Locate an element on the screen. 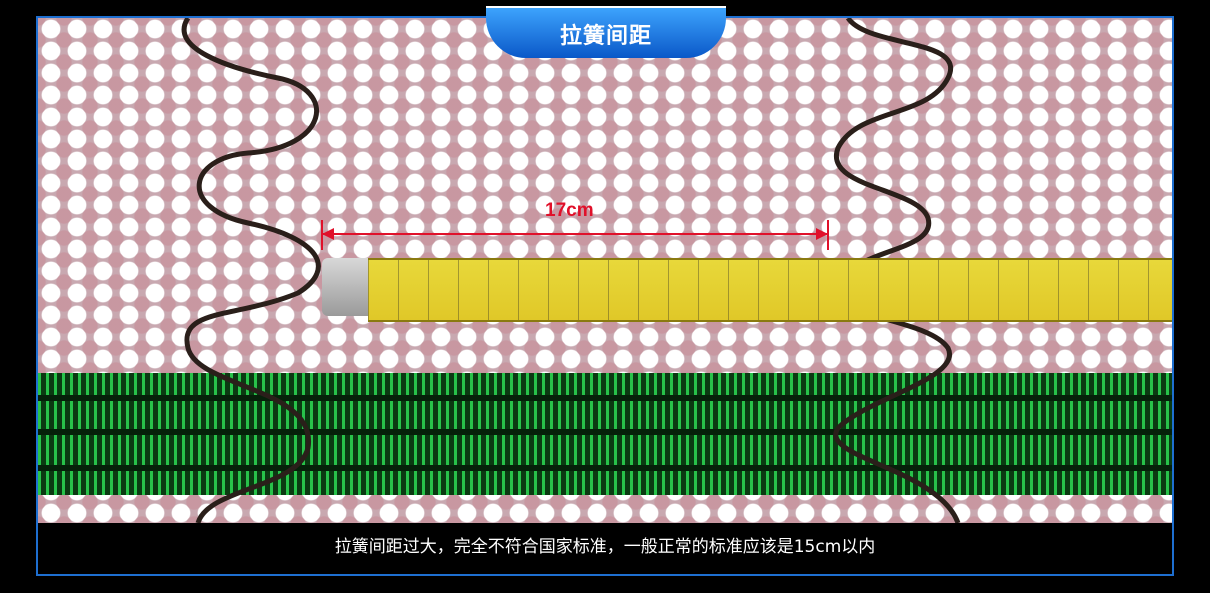  caption-text: 拉簧间距过大，完全不符合国家标准，一般正常的标准应该是15cm以内 is located at coordinates (605, 547).